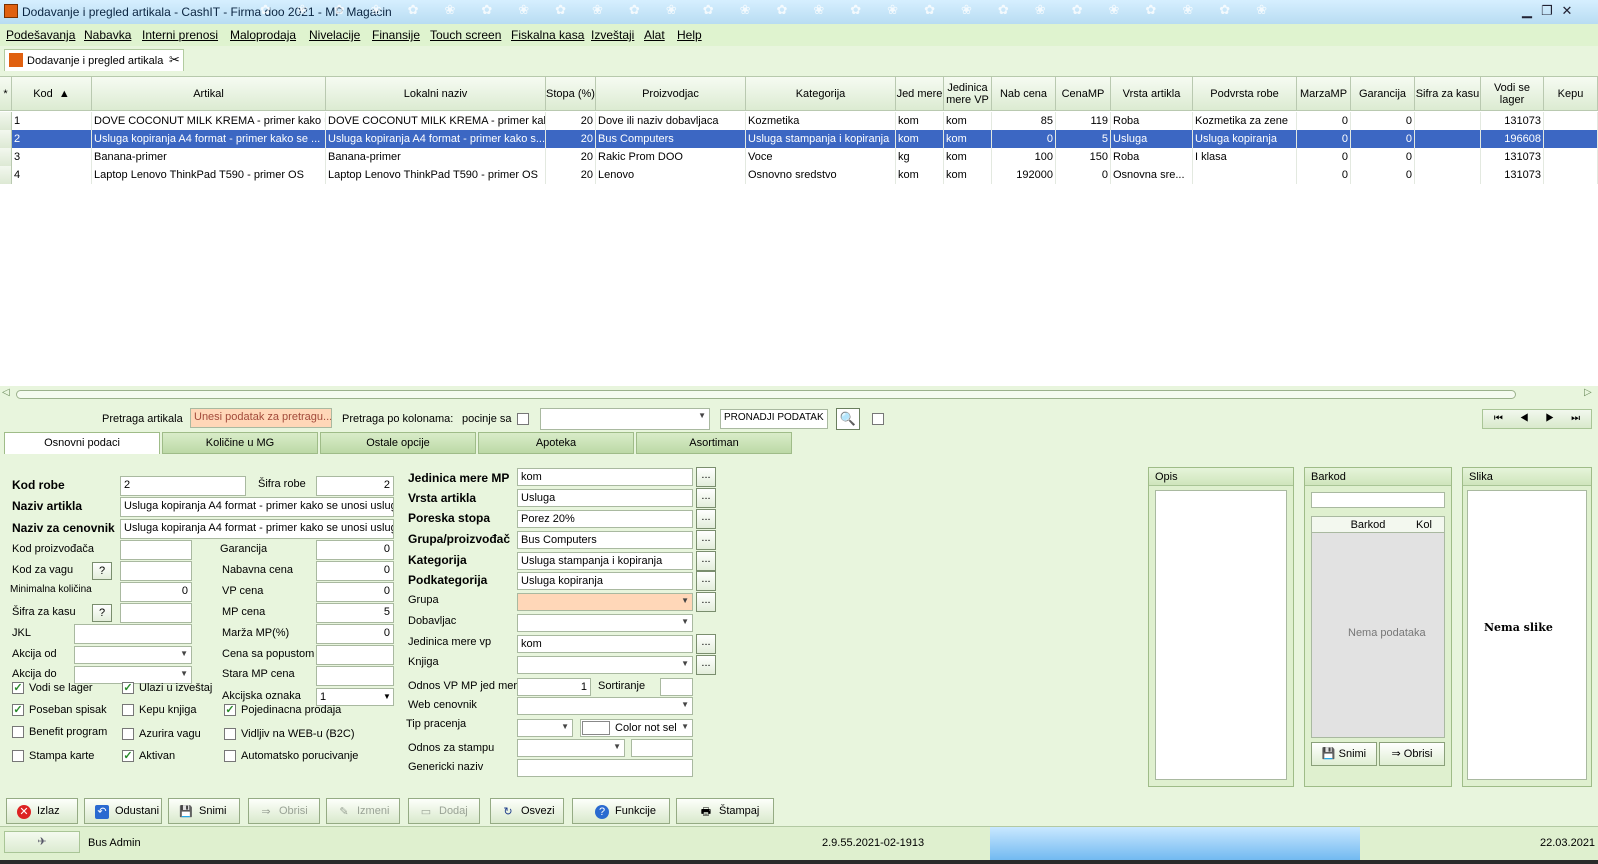 The width and height of the screenshot is (1598, 864). Describe the element at coordinates (355, 613) in the screenshot. I see `mp-cena-input: 5` at that location.